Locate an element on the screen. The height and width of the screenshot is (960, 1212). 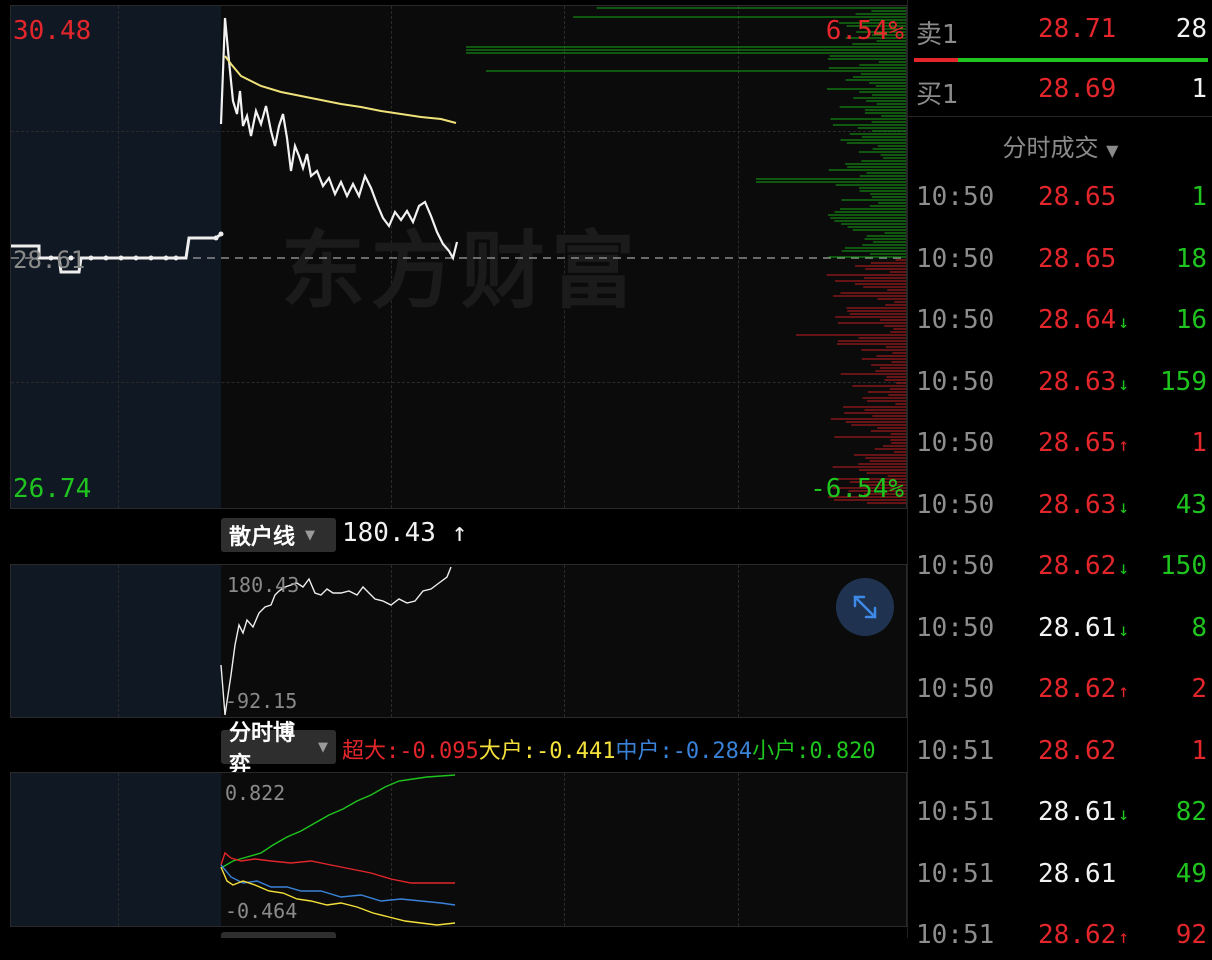
game-axis-high: 0.822 is located at coordinates (255, 793).